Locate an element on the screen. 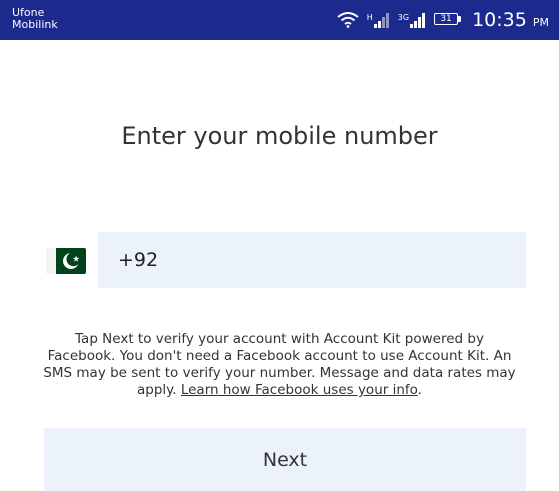 The width and height of the screenshot is (559, 491). signal-1-tag: H is located at coordinates (369, 17).